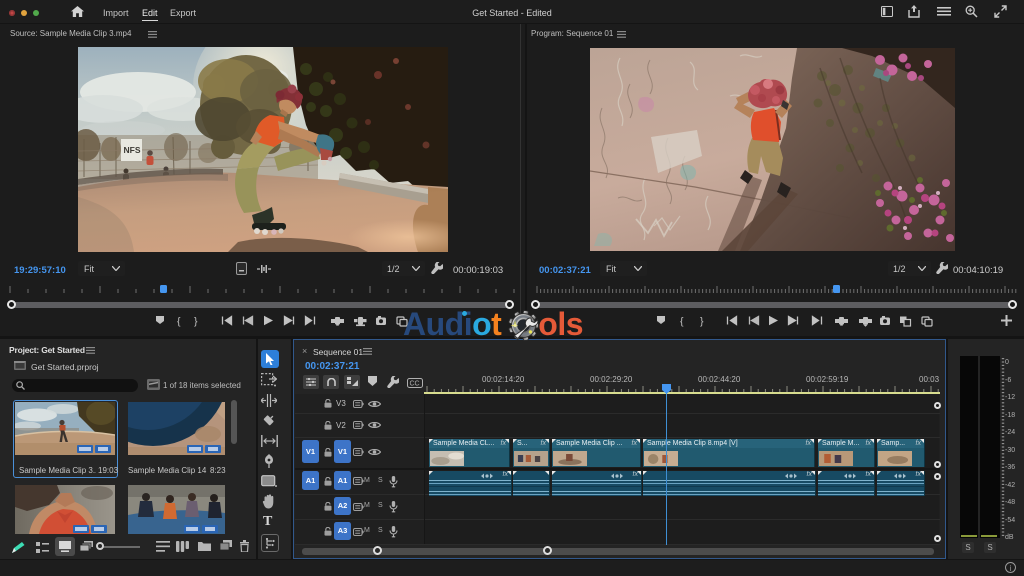 The width and height of the screenshot is (1024, 576). I want to click on svg-text: NFS, so click(132, 150).